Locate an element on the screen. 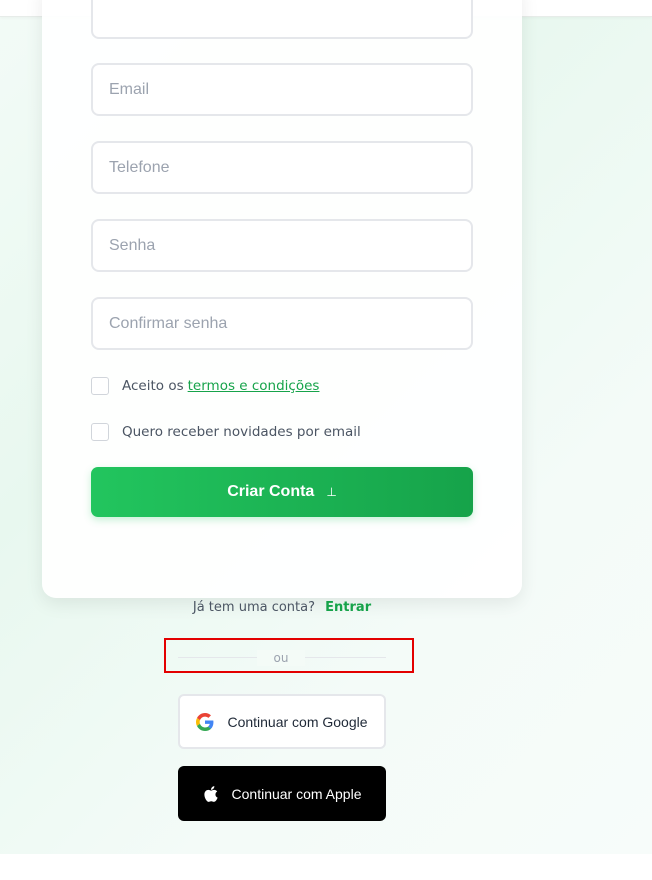 The height and width of the screenshot is (880, 652). apple-signin-button: Continuar com Apple is located at coordinates (282, 793).